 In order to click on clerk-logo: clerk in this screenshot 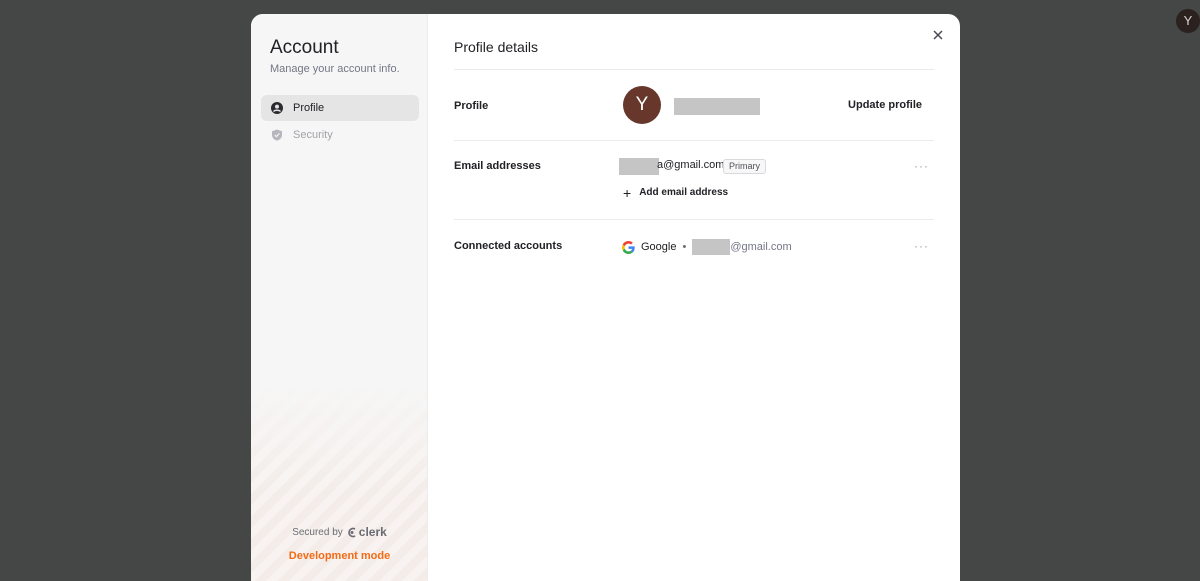, I will do `click(367, 532)`.